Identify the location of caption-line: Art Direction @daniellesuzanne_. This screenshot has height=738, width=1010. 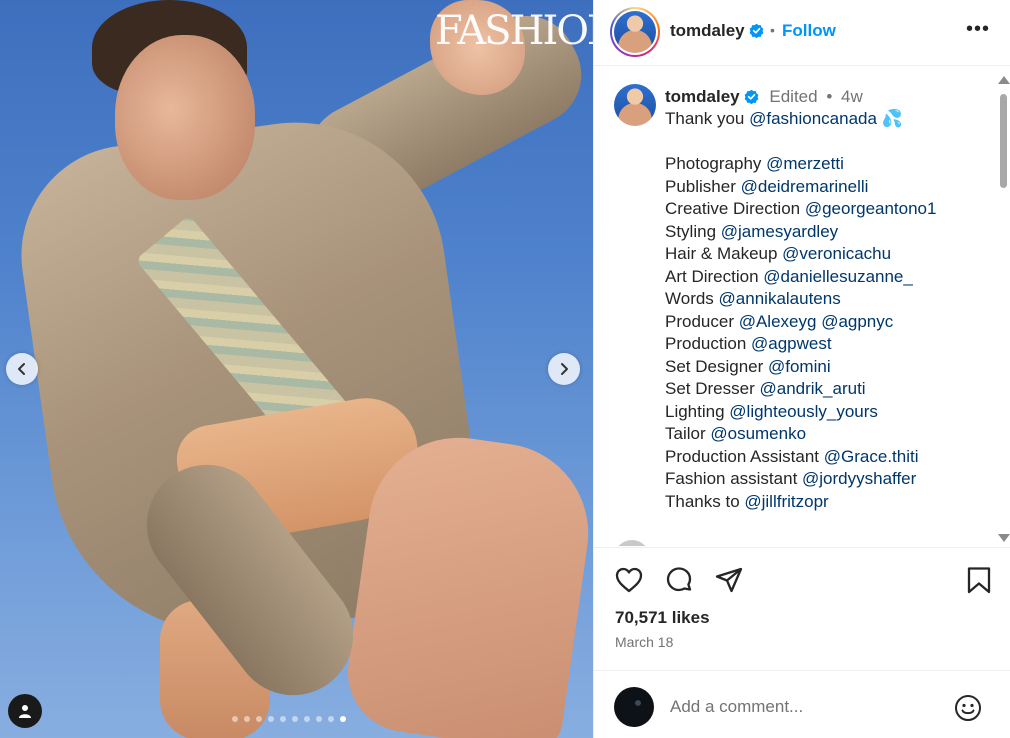
(825, 277).